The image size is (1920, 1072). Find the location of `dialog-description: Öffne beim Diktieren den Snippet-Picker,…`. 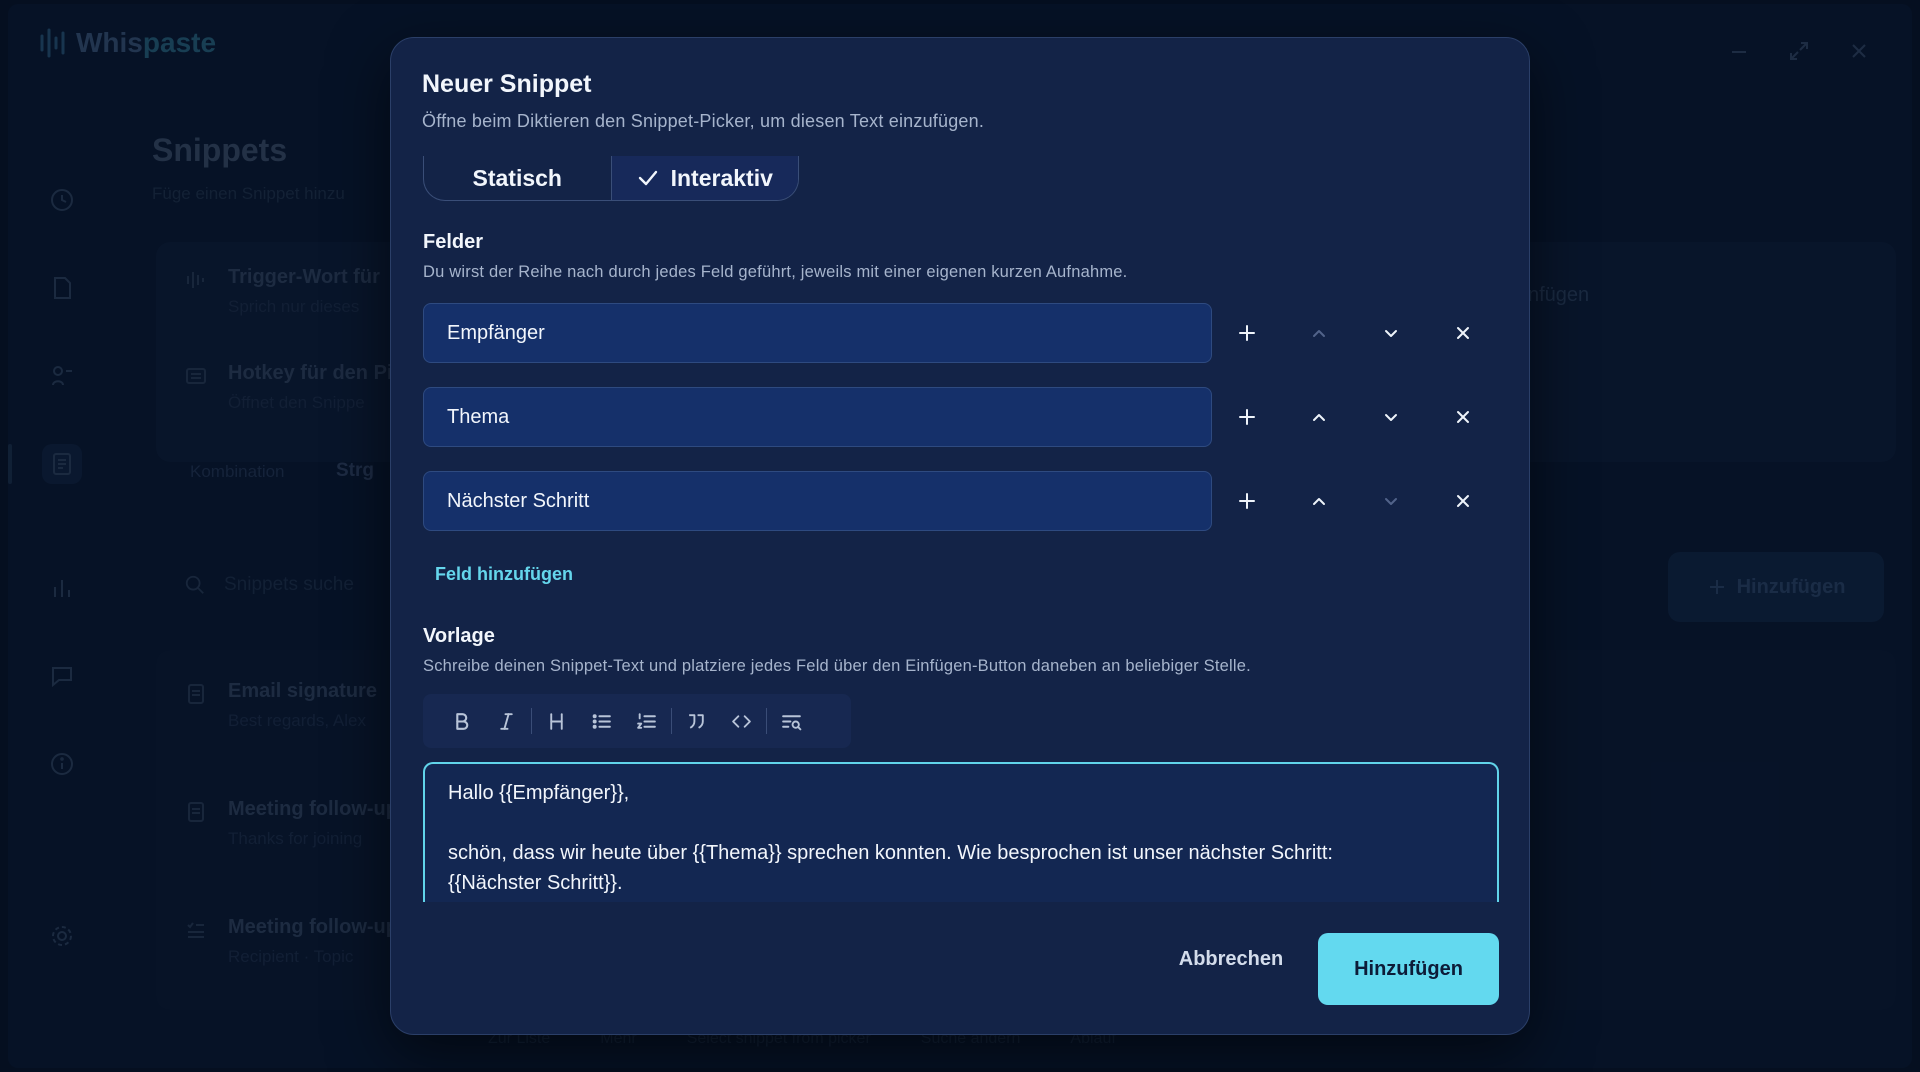

dialog-description: Öffne beim Diktieren den Snippet-Picker,… is located at coordinates (703, 121).